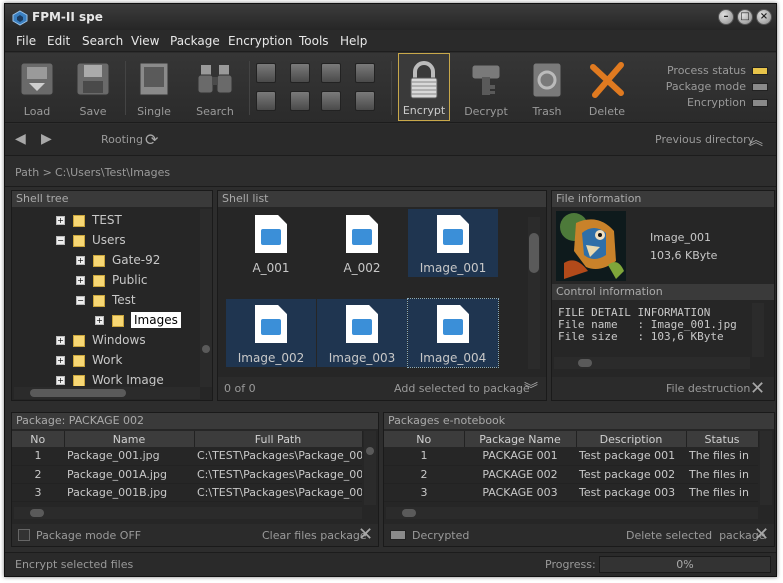  Describe the element at coordinates (572, 513) in the screenshot. I see `notebook-table-hscrollbar` at that location.